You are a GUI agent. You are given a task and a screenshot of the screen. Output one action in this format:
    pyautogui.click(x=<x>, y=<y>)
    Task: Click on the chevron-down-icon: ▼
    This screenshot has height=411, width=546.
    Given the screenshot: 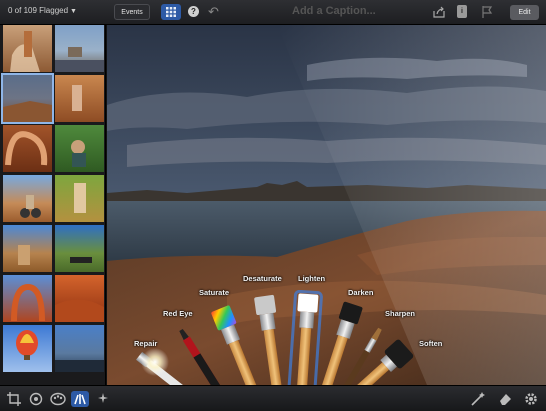 What is the action you would take?
    pyautogui.click(x=73, y=11)
    